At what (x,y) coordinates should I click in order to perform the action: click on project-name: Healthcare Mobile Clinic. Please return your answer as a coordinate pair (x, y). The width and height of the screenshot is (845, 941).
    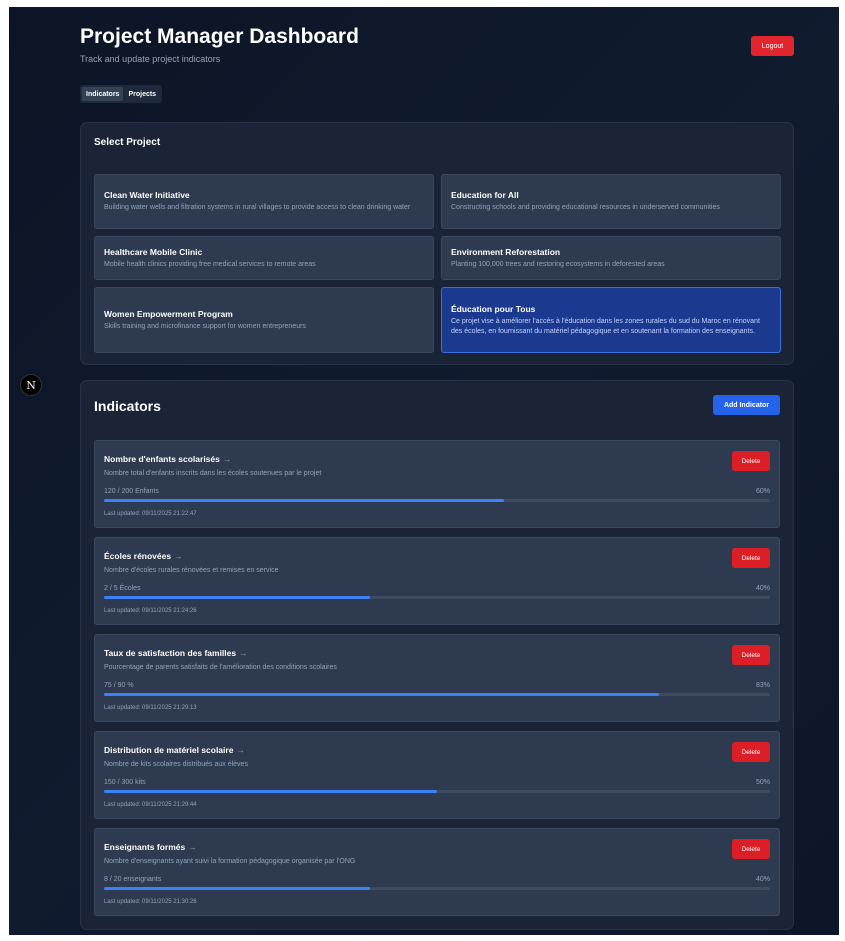
    Looking at the image, I should click on (153, 251).